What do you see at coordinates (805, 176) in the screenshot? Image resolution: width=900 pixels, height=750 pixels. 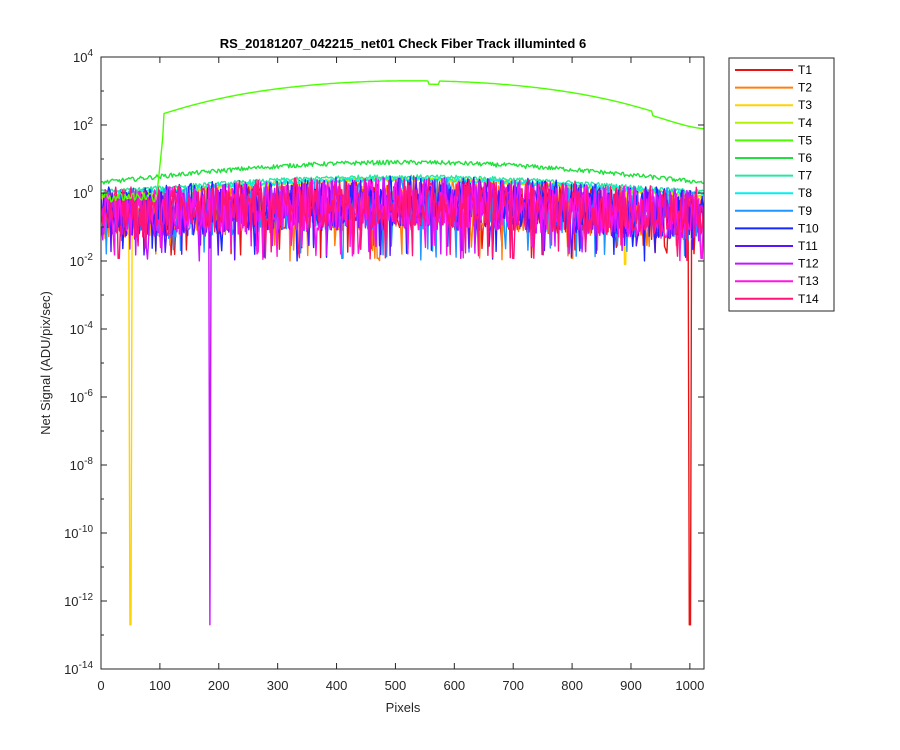 I see `legend-entry-t7: T7` at bounding box center [805, 176].